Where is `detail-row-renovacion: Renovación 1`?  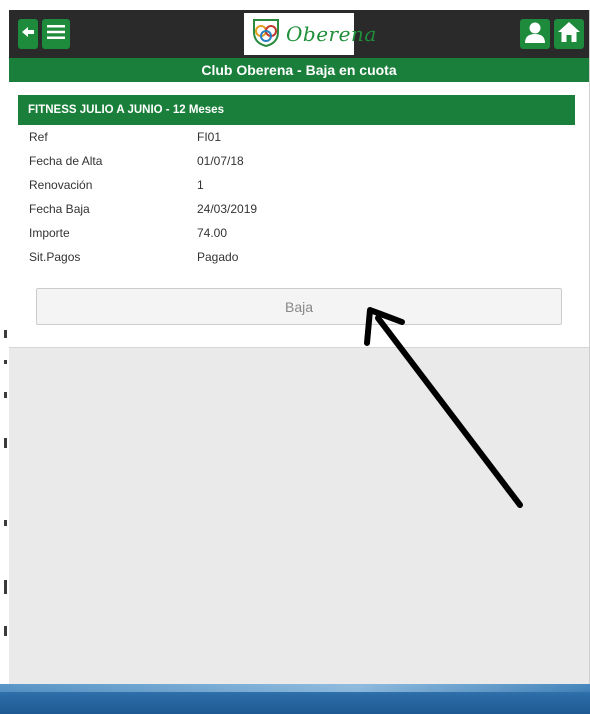
detail-row-renovacion: Renovación 1 is located at coordinates (299, 185).